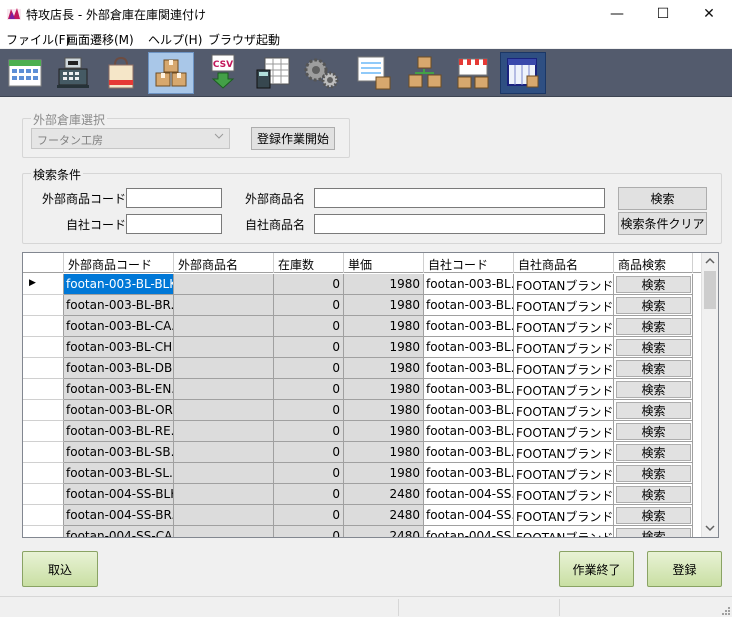 The width and height of the screenshot is (732, 617). Describe the element at coordinates (43, 284) in the screenshot. I see `row-header: ▶` at that location.